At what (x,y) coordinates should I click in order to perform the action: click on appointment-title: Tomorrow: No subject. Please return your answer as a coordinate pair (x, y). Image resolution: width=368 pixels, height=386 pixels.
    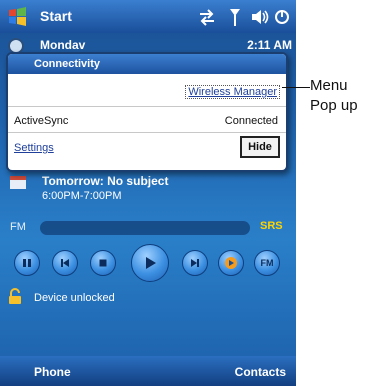
    Looking at the image, I should click on (105, 181).